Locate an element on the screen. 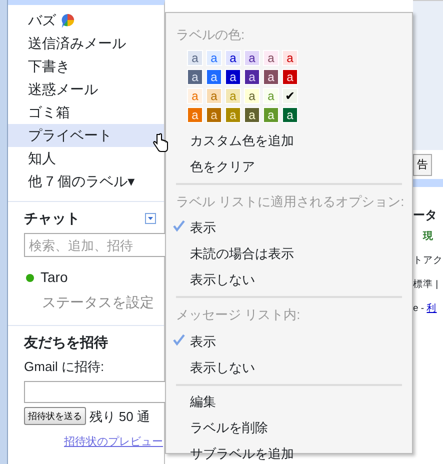 The width and height of the screenshot is (443, 464). text-fragment: e - is located at coordinates (419, 308).